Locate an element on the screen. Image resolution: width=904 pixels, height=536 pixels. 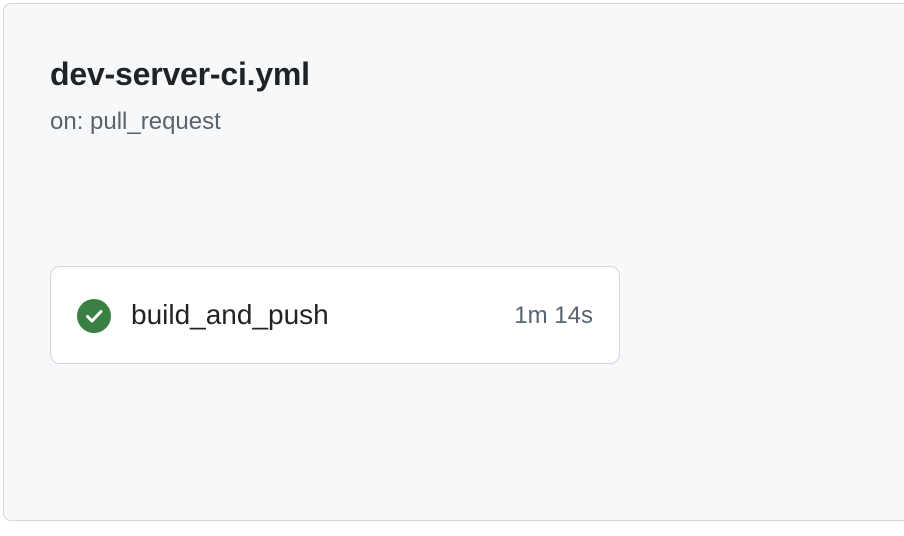
check-circle-fill-icon is located at coordinates (94, 316).